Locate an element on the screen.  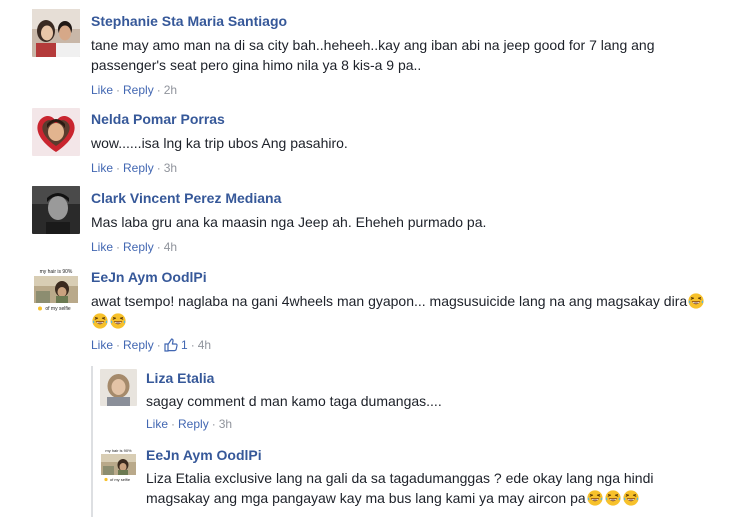
avatar-woman-photo-icon is located at coordinates (118, 387).